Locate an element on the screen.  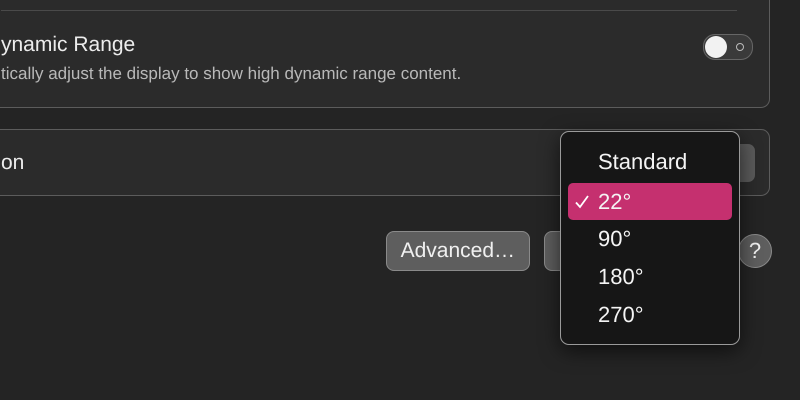
menu-item: 22° is located at coordinates (650, 201).